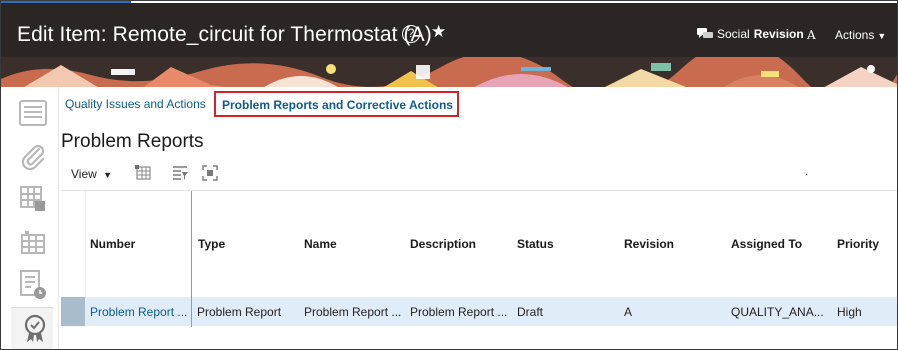 The height and width of the screenshot is (350, 898). Describe the element at coordinates (411, 34) in the screenshot. I see `help-icon: ?` at that location.